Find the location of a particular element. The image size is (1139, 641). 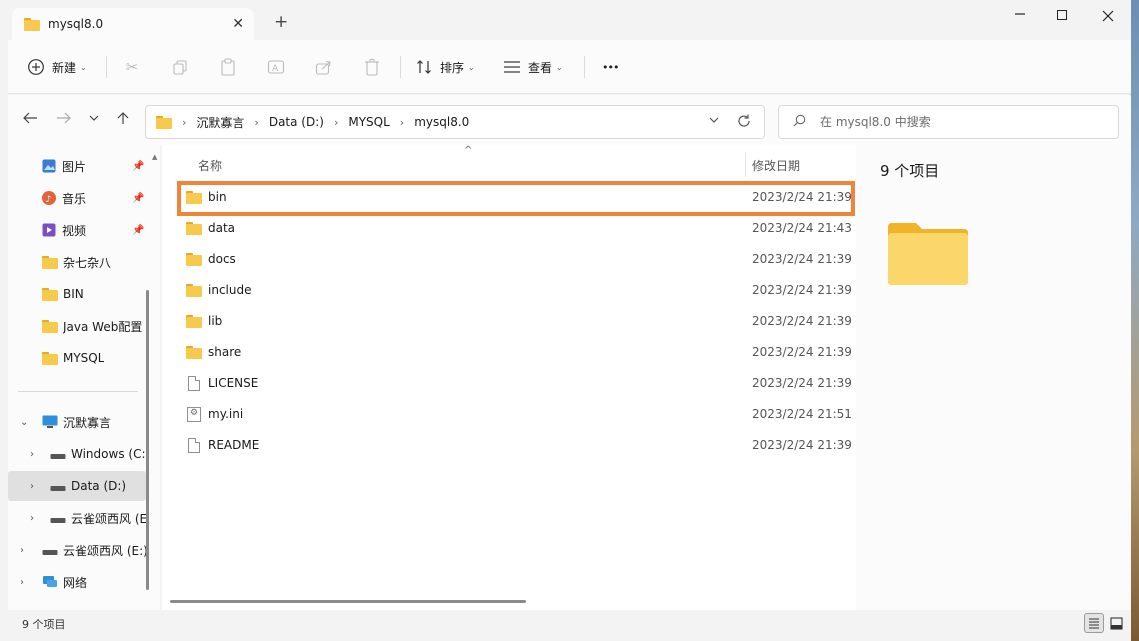

table-row: bin 2023/2/24 21:39 is located at coordinates (514, 197).